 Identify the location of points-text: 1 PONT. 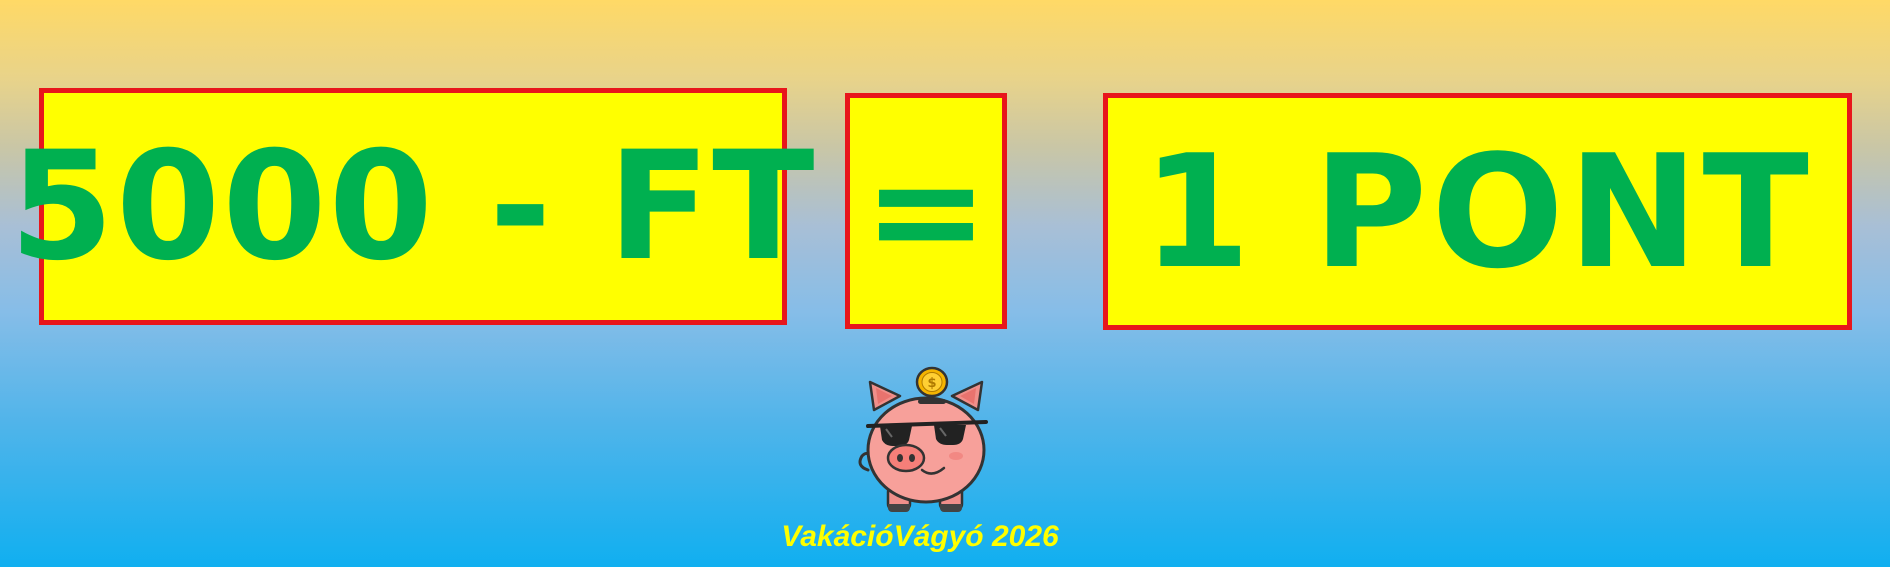
(1477, 211).